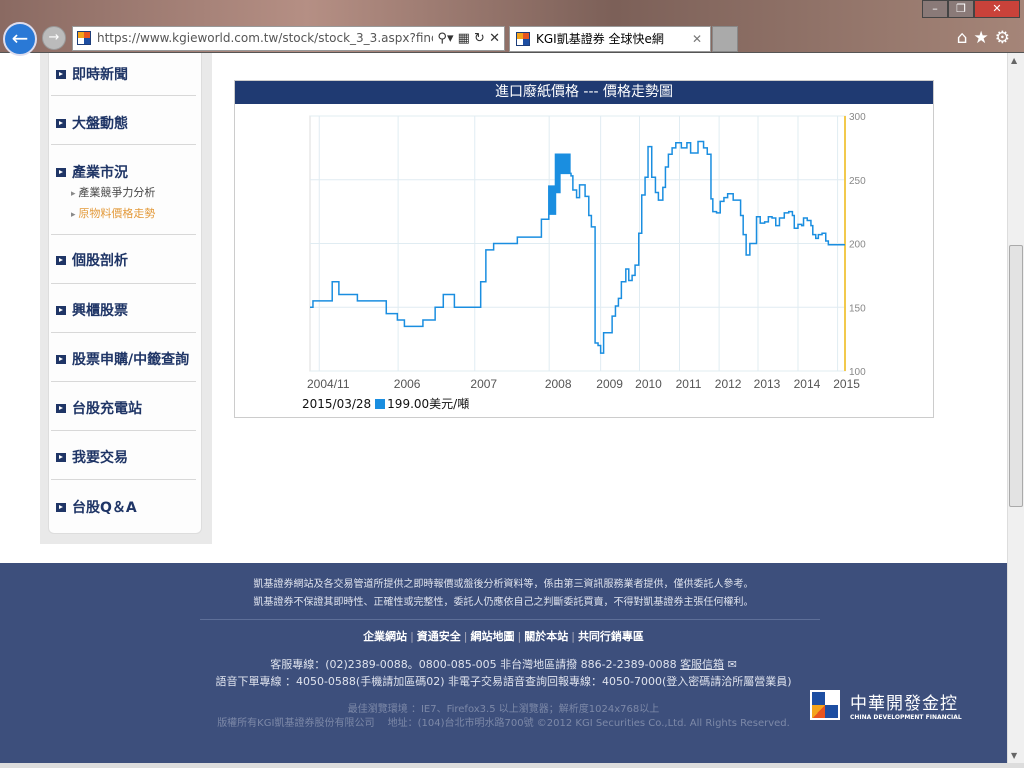  Describe the element at coordinates (107, 409) in the screenshot. I see `sidebar-item-label: 台股充電站` at that location.